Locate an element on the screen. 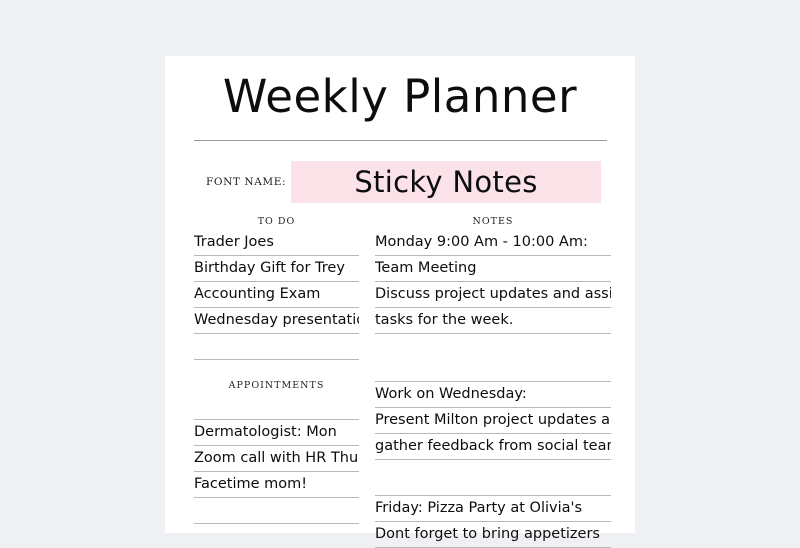 This screenshot has width=800, height=548. notes-heading: NOTES is located at coordinates (493, 221).